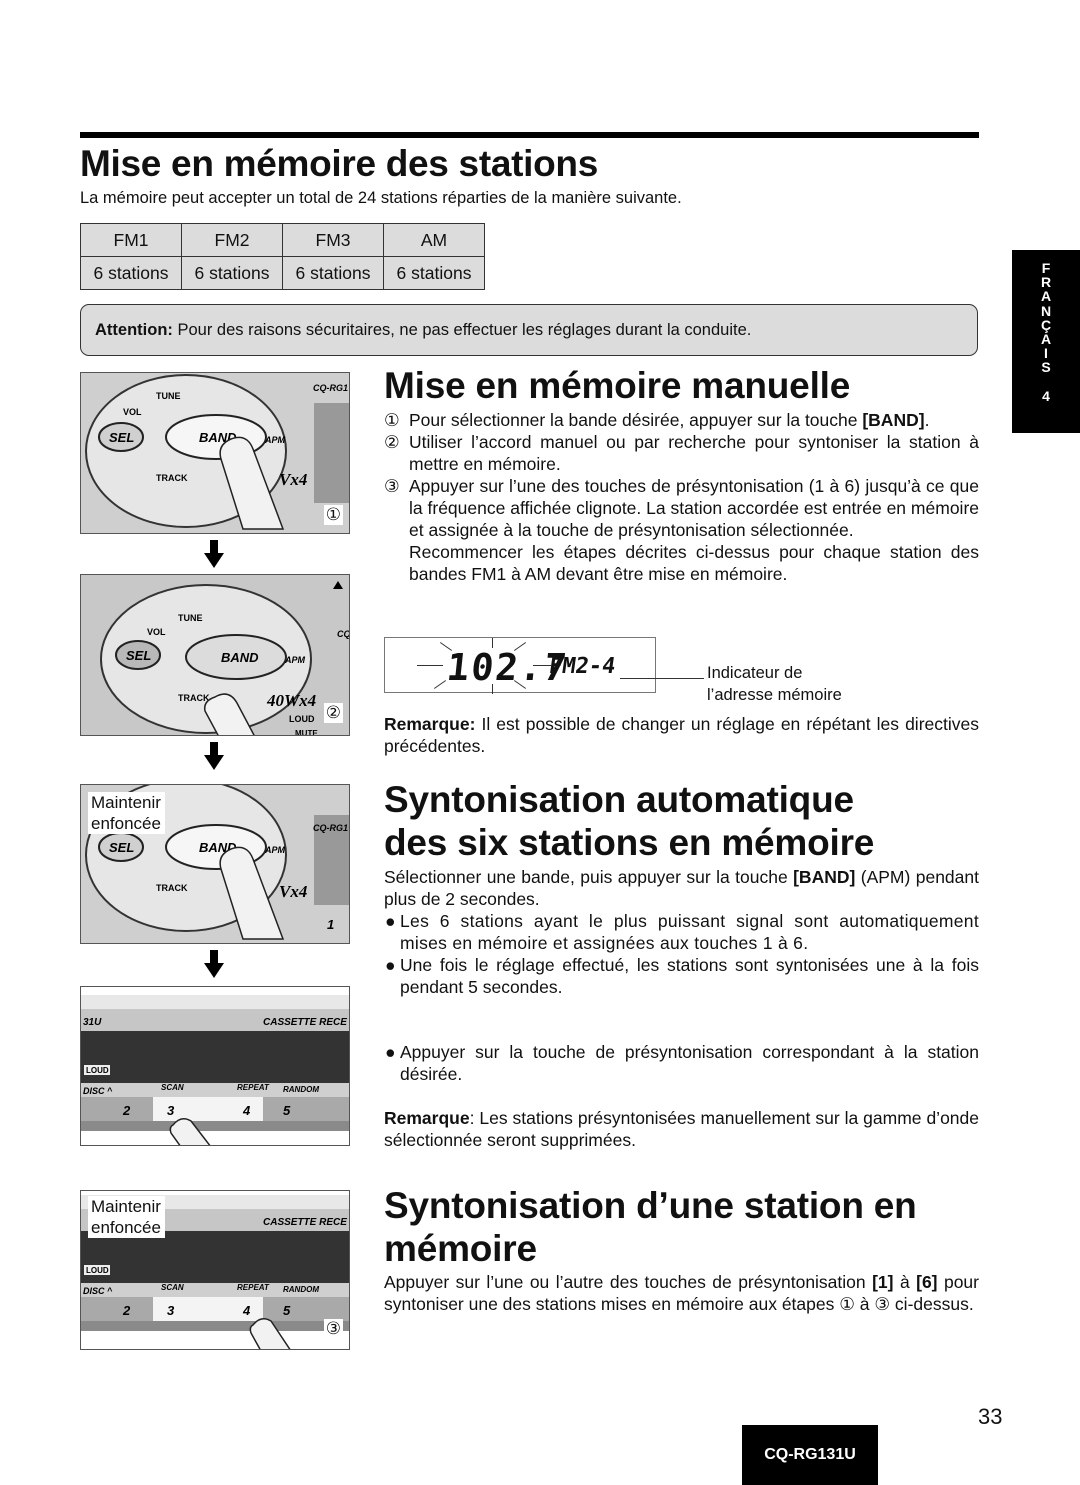 Image resolution: width=1080 pixels, height=1485 pixels. What do you see at coordinates (253, 1087) in the screenshot?
I see `repeat-label: REPEAT` at bounding box center [253, 1087].